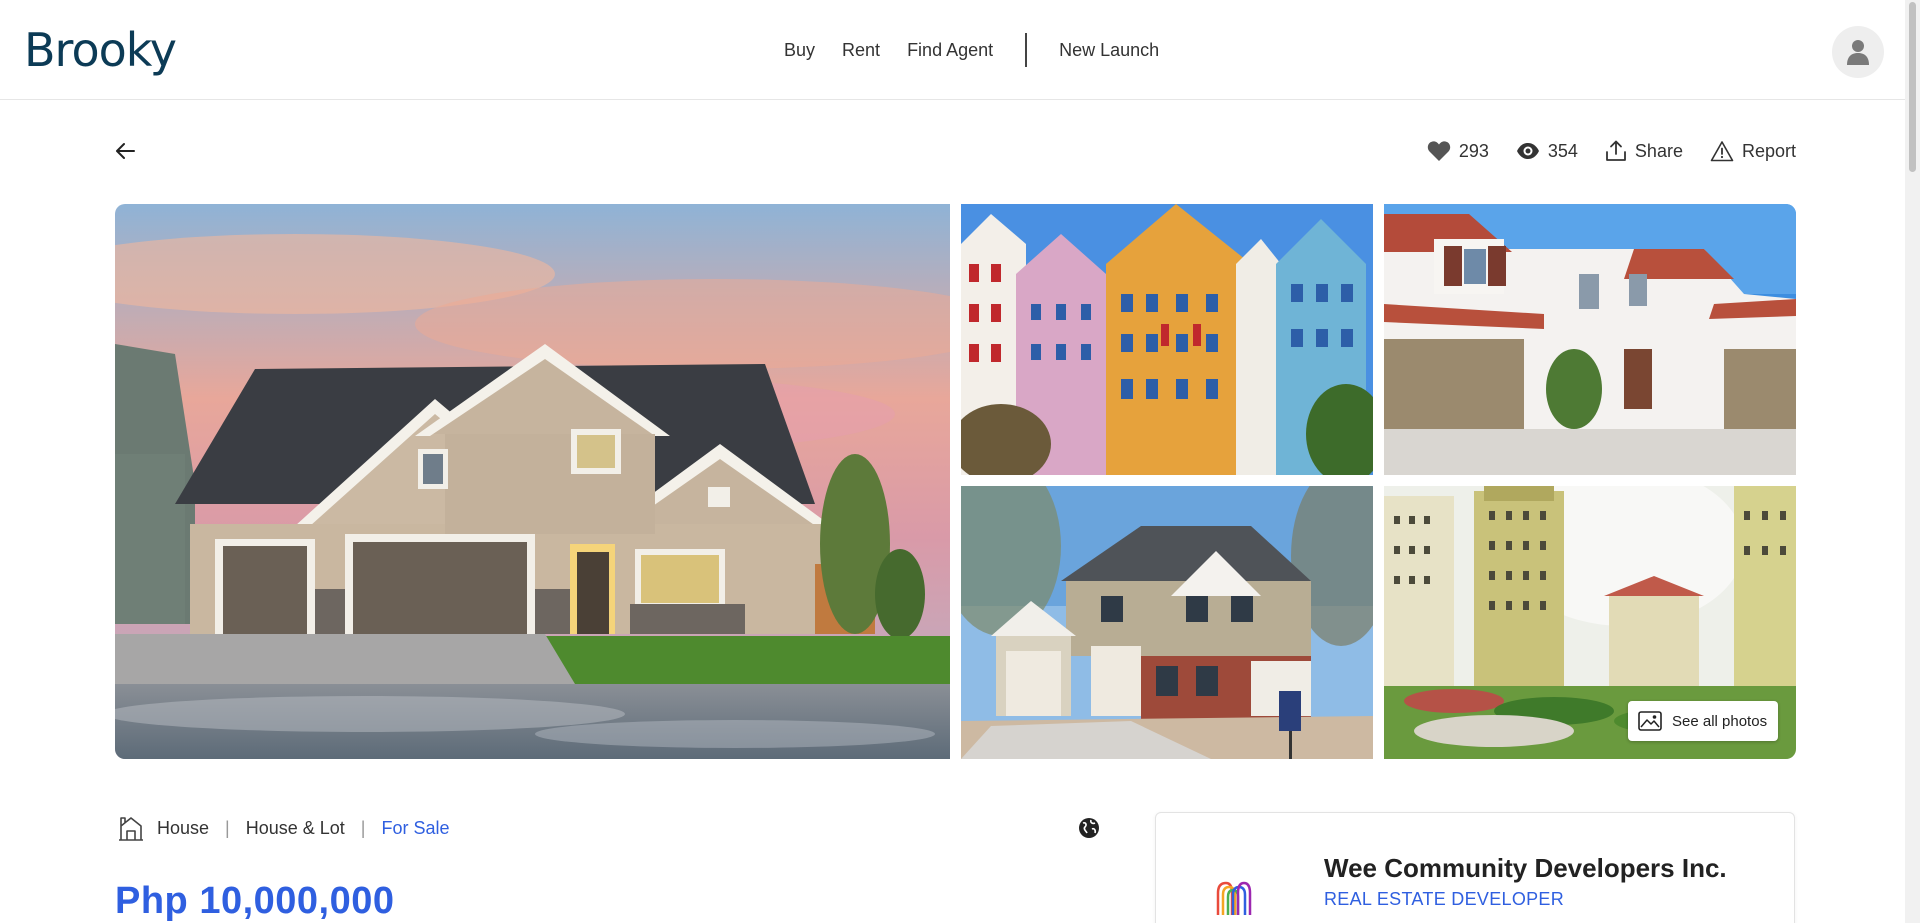 This screenshot has width=1920, height=923. I want to click on like-button: 293, so click(1458, 151).